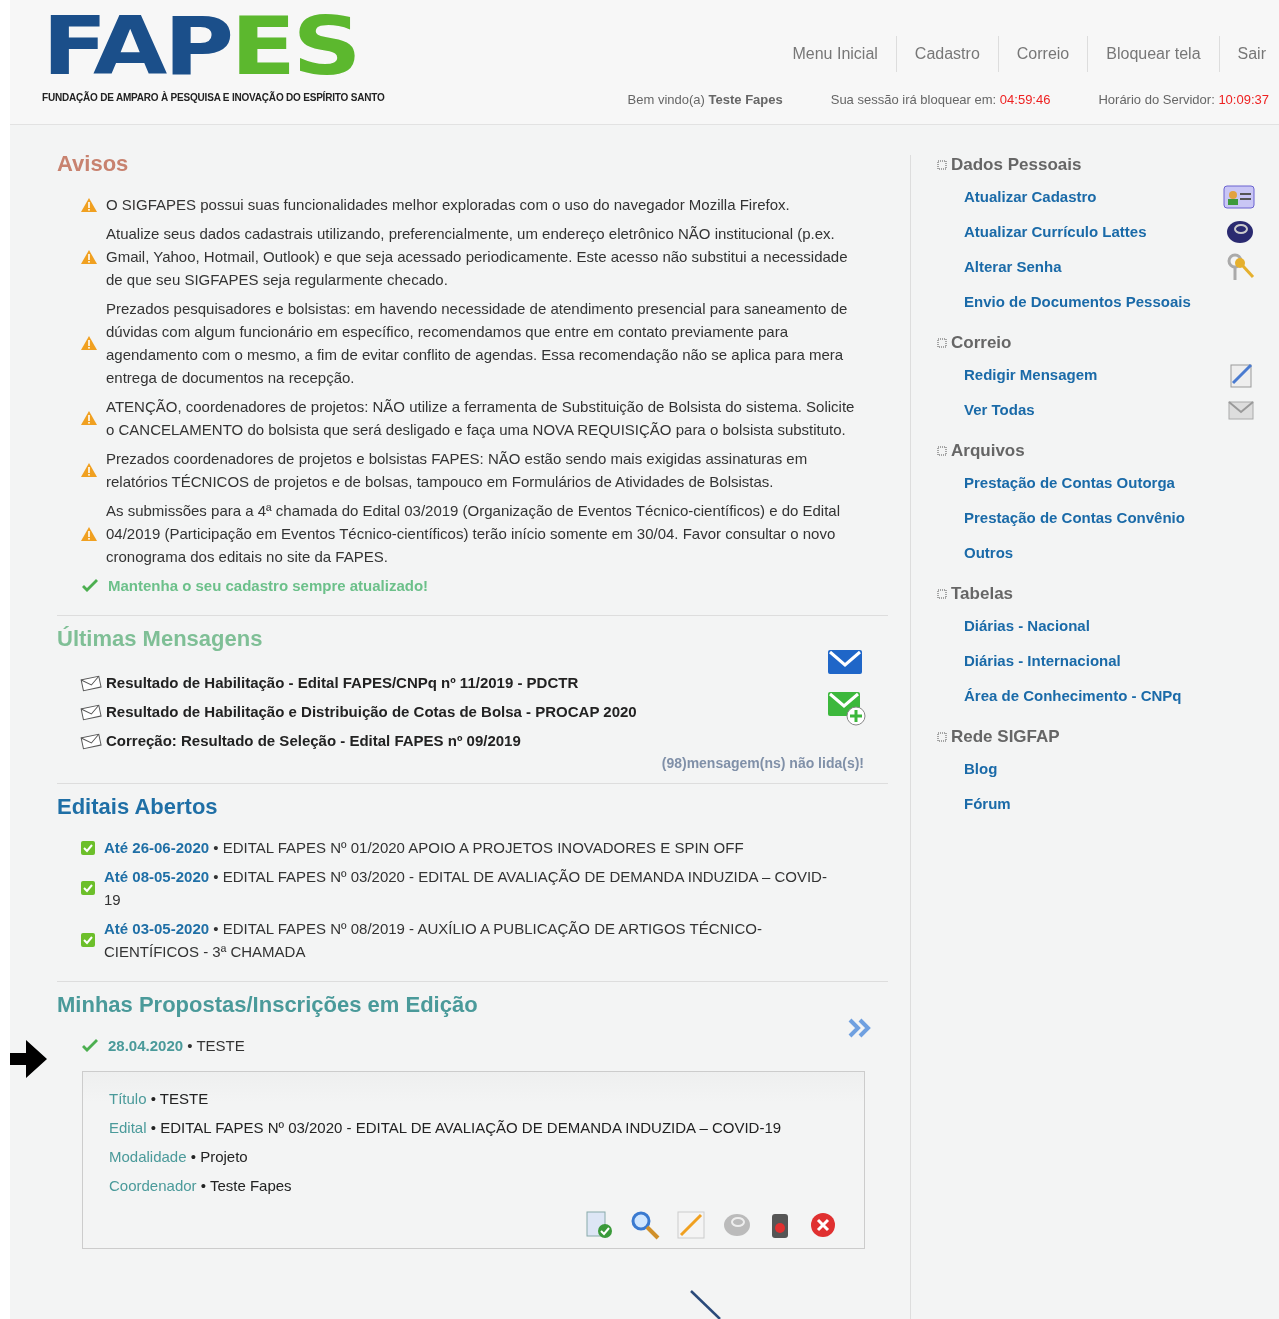  What do you see at coordinates (473, 1185) in the screenshot?
I see `proposal-field: Coordenador • Teste Fapes` at bounding box center [473, 1185].